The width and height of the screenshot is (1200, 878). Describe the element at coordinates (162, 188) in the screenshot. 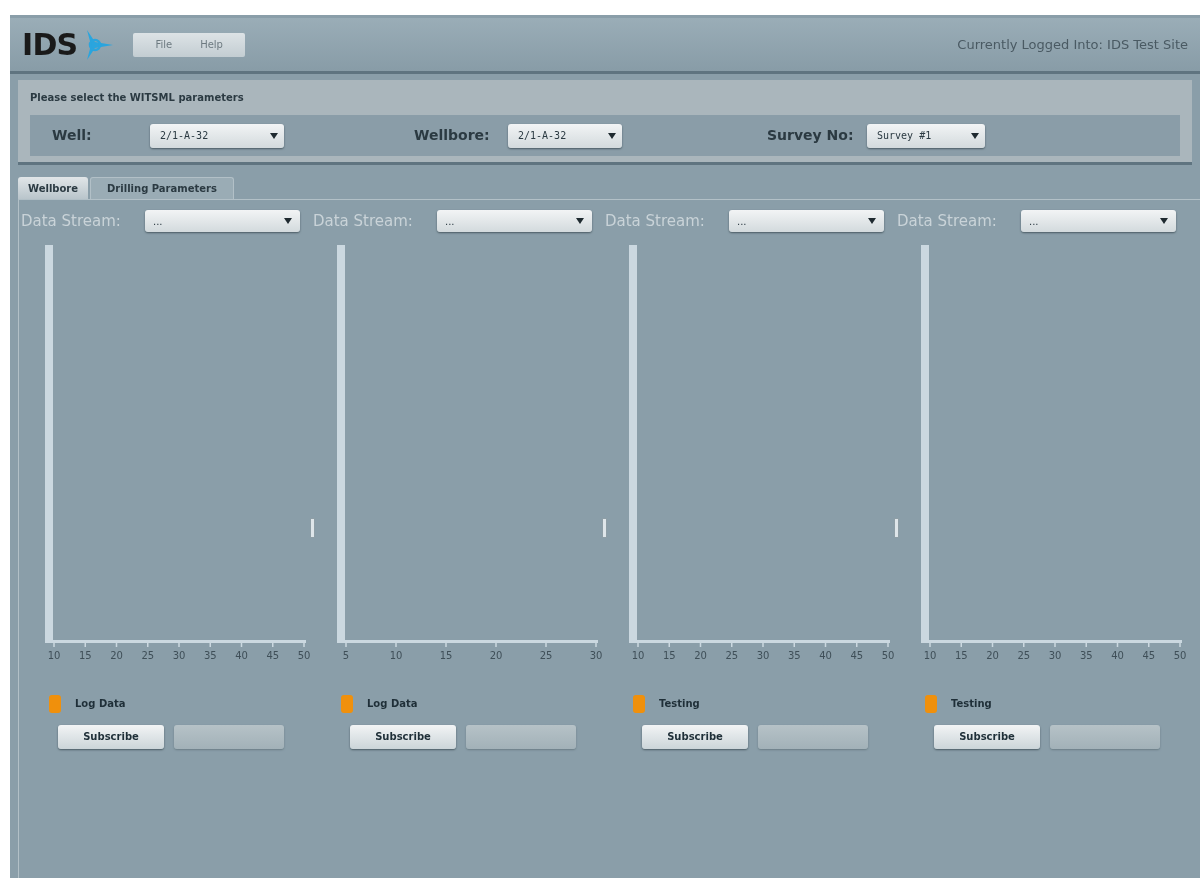

I see `tab: Drilling Parameters` at that location.